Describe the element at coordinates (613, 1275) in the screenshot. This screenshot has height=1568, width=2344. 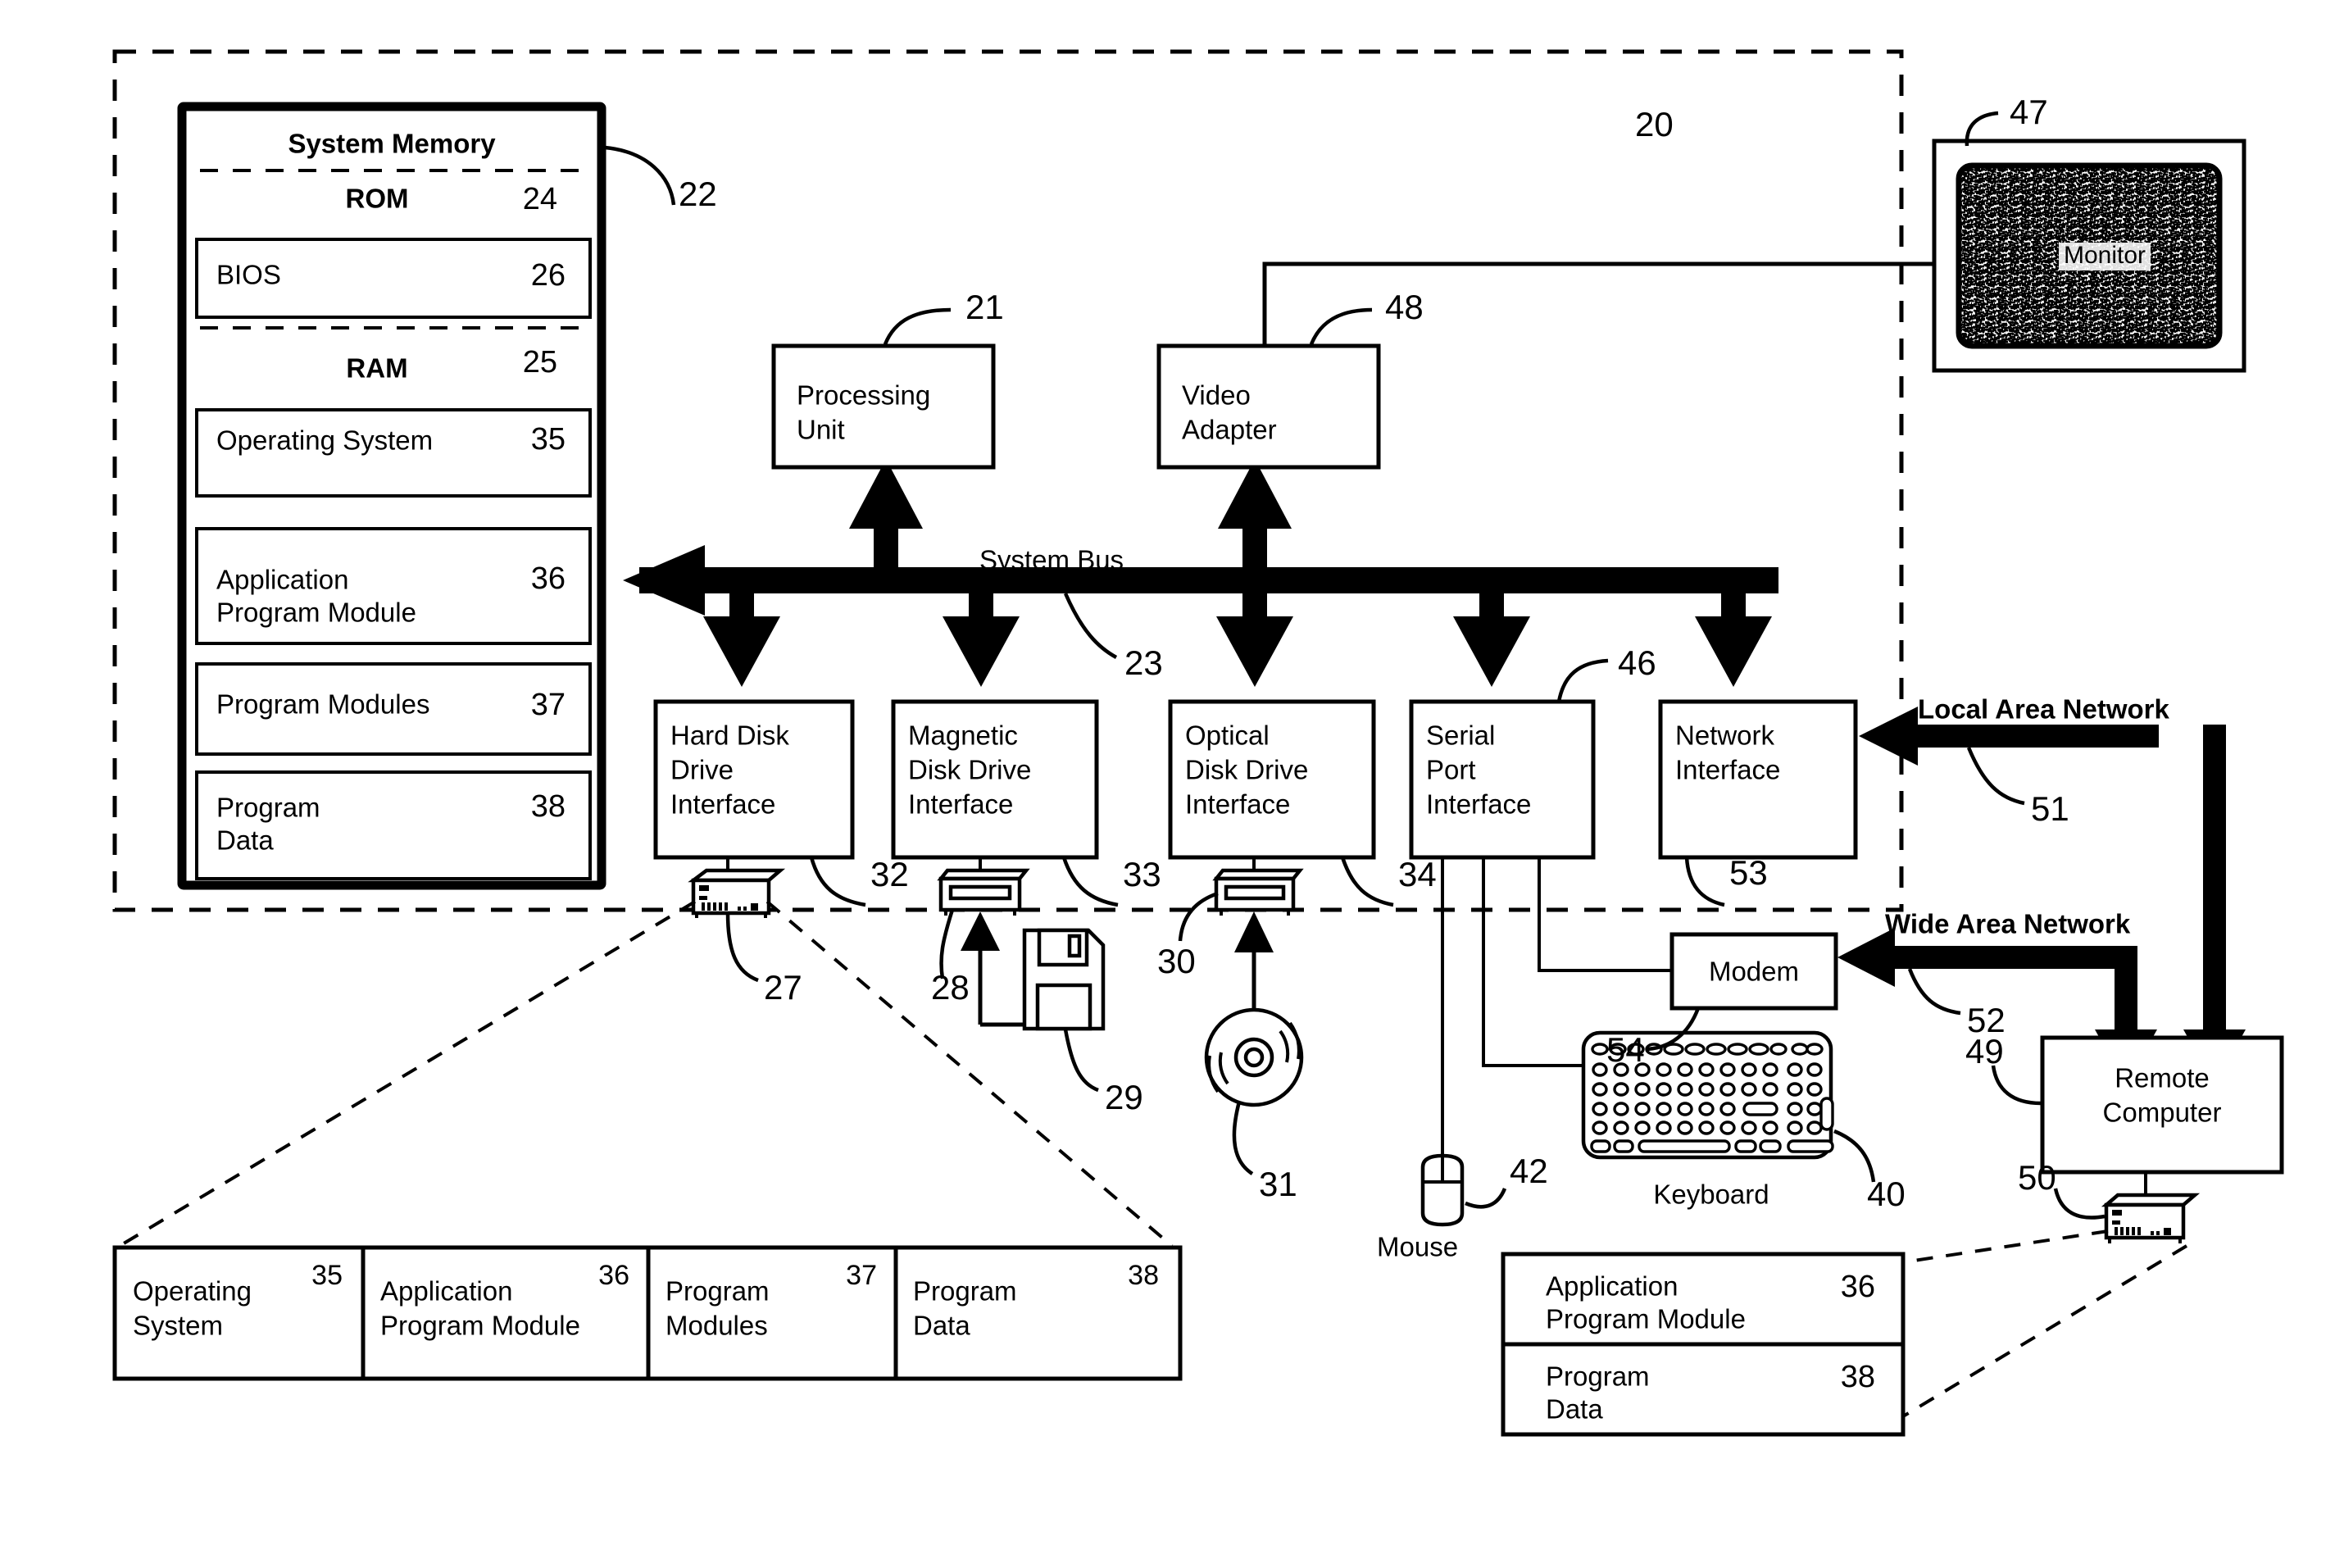
I see `local-detail-1-ref: 36` at that location.